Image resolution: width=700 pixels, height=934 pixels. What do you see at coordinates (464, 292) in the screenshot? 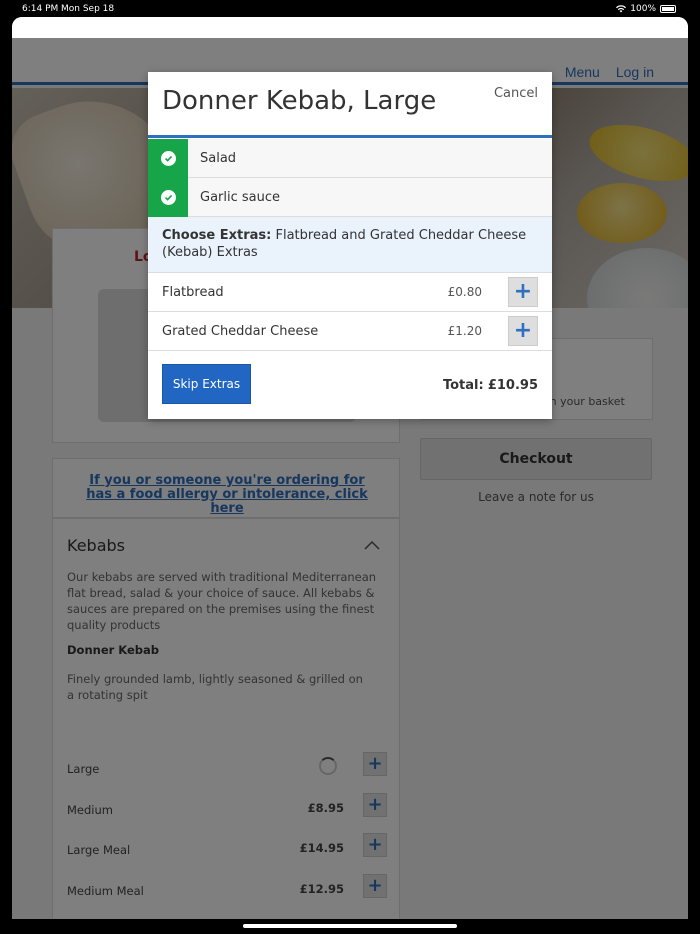
I see `extra-price: £0.80` at bounding box center [464, 292].